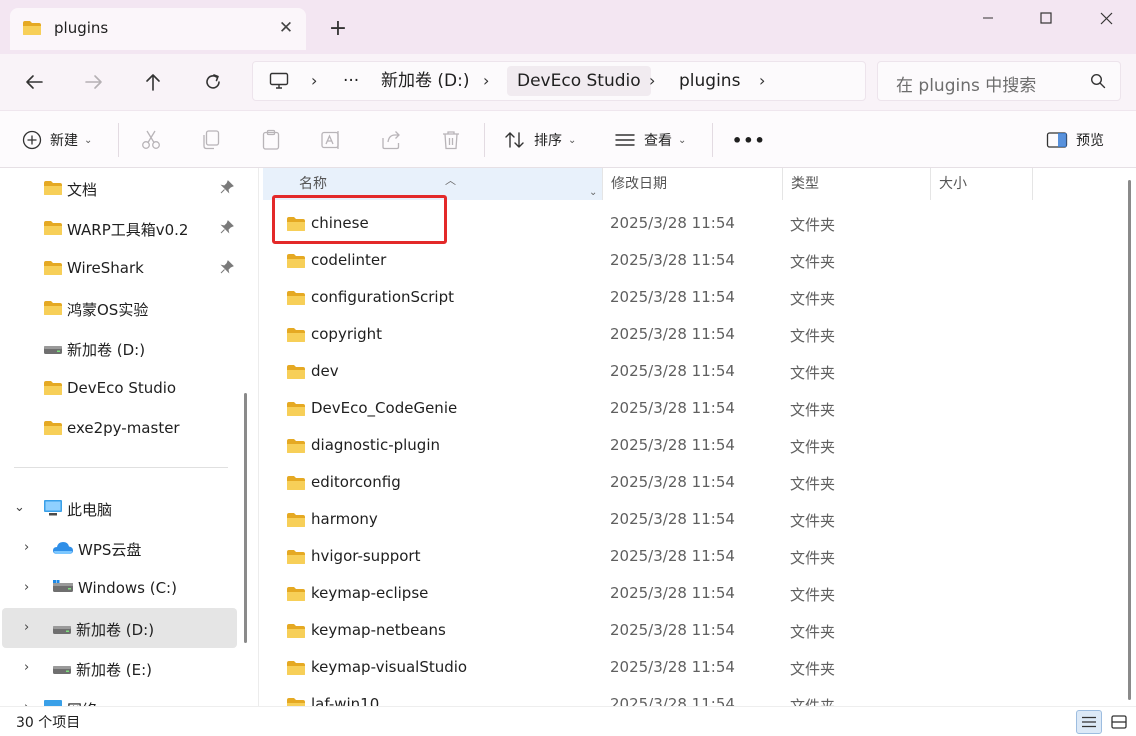 This screenshot has width=1136, height=736. I want to click on command-bar: 新建 ⌄ 排序 ⌄ 查看 ⌄ ••• 预览, so click(568, 139).